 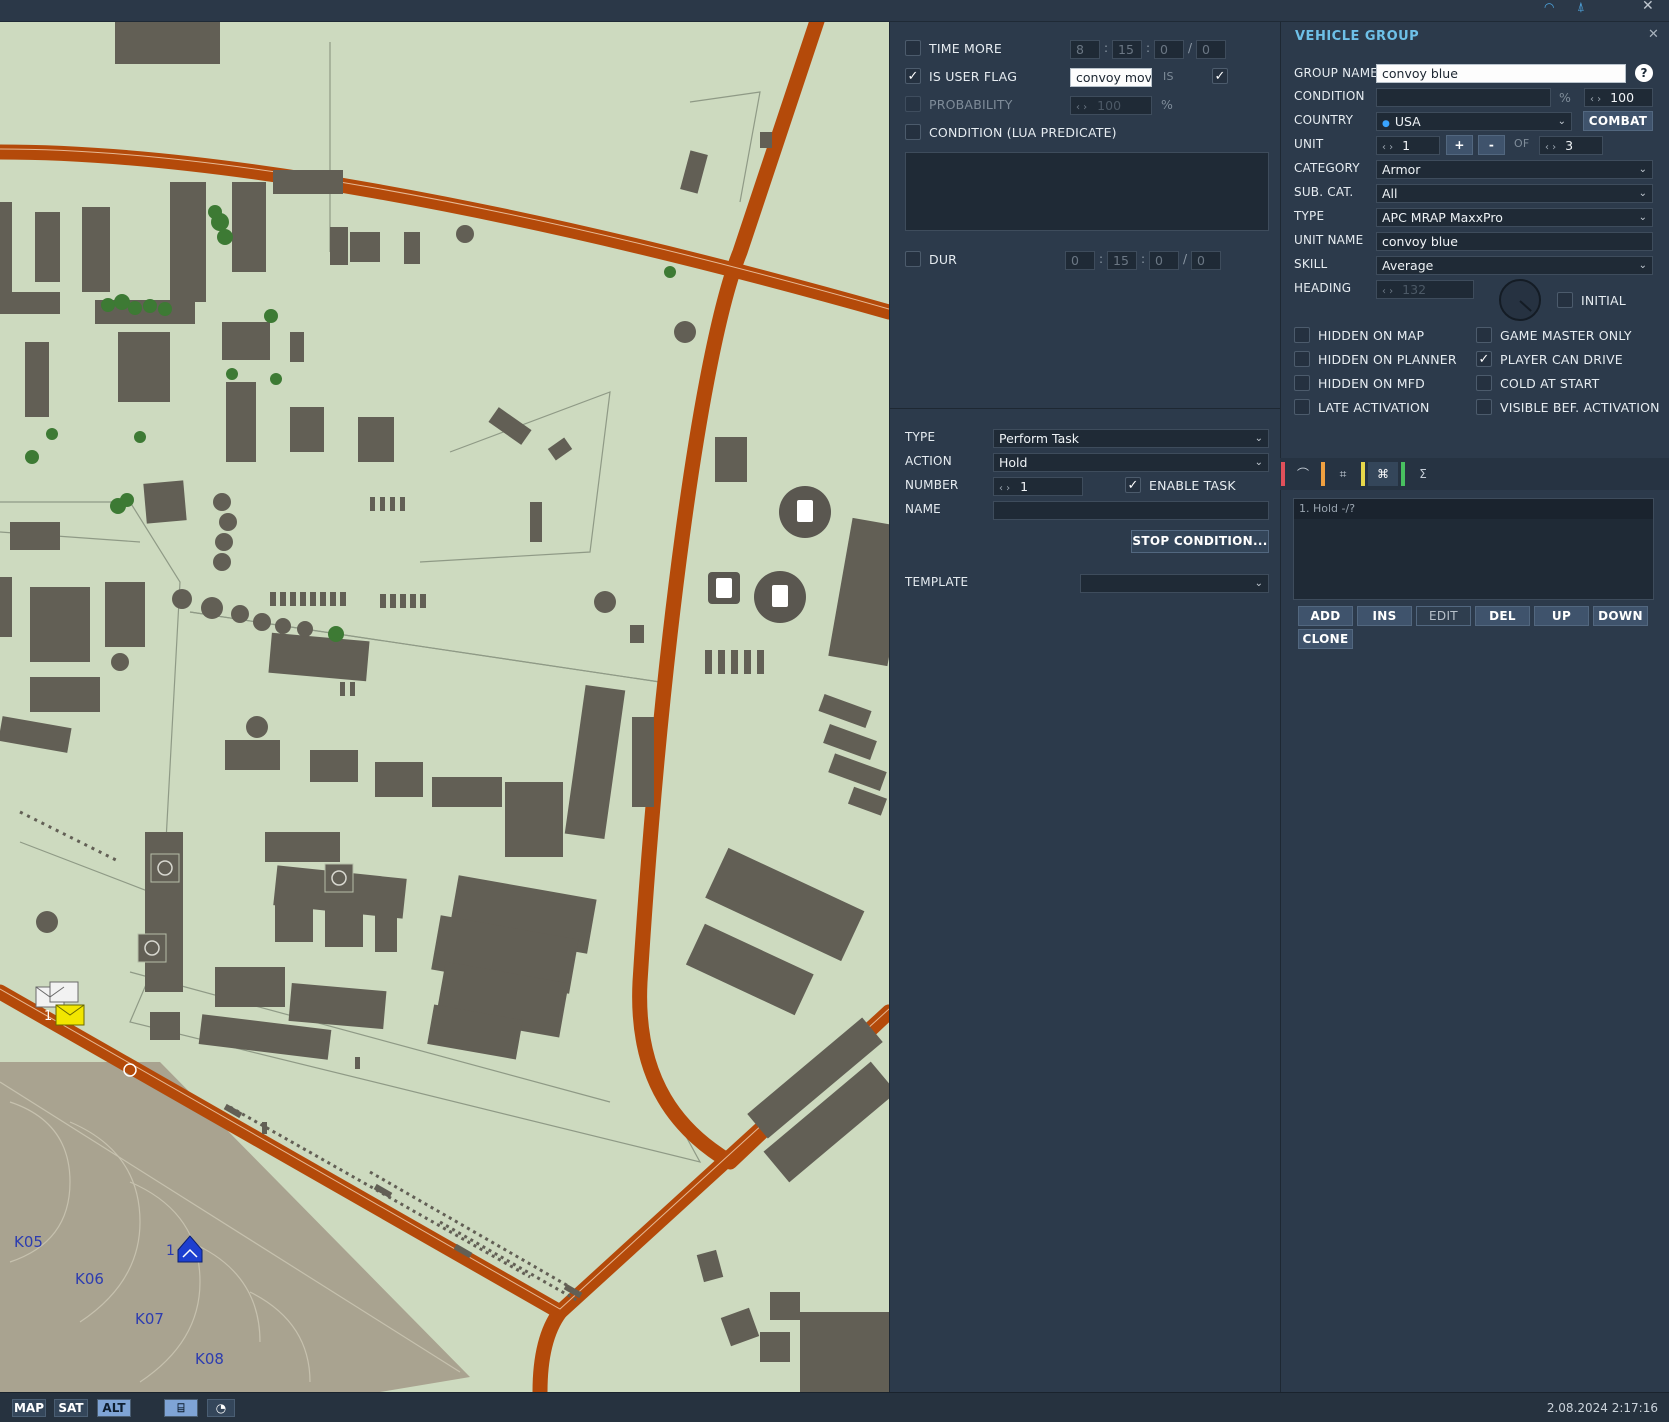 What do you see at coordinates (1520, 300) in the screenshot?
I see `heading-dial` at bounding box center [1520, 300].